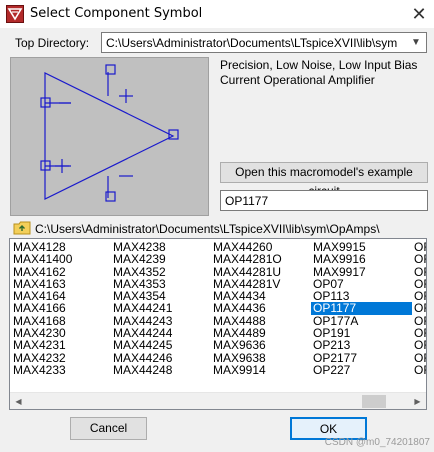 This screenshot has height=452, width=434. Describe the element at coordinates (361, 259) in the screenshot. I see `list-item: MAX9916` at that location.